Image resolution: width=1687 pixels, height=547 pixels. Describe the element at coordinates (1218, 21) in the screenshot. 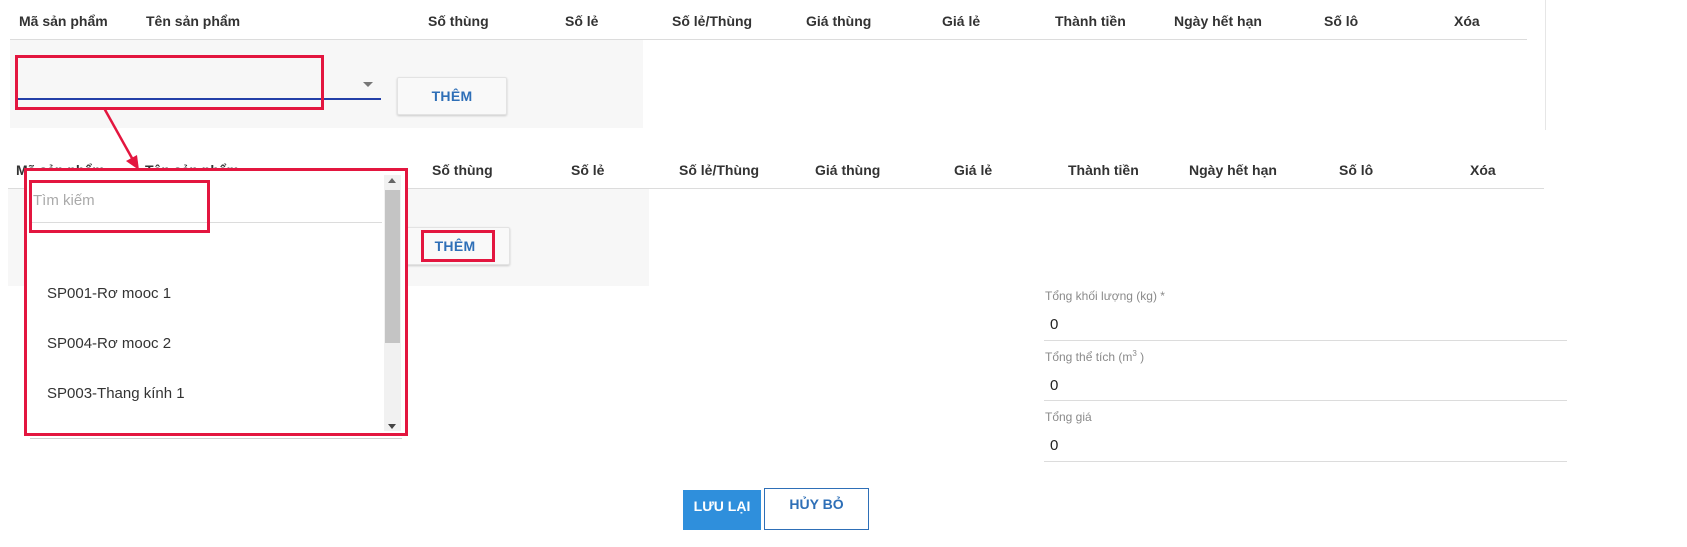

I see `header-ngay-het-han: Ngày hết hạn` at that location.